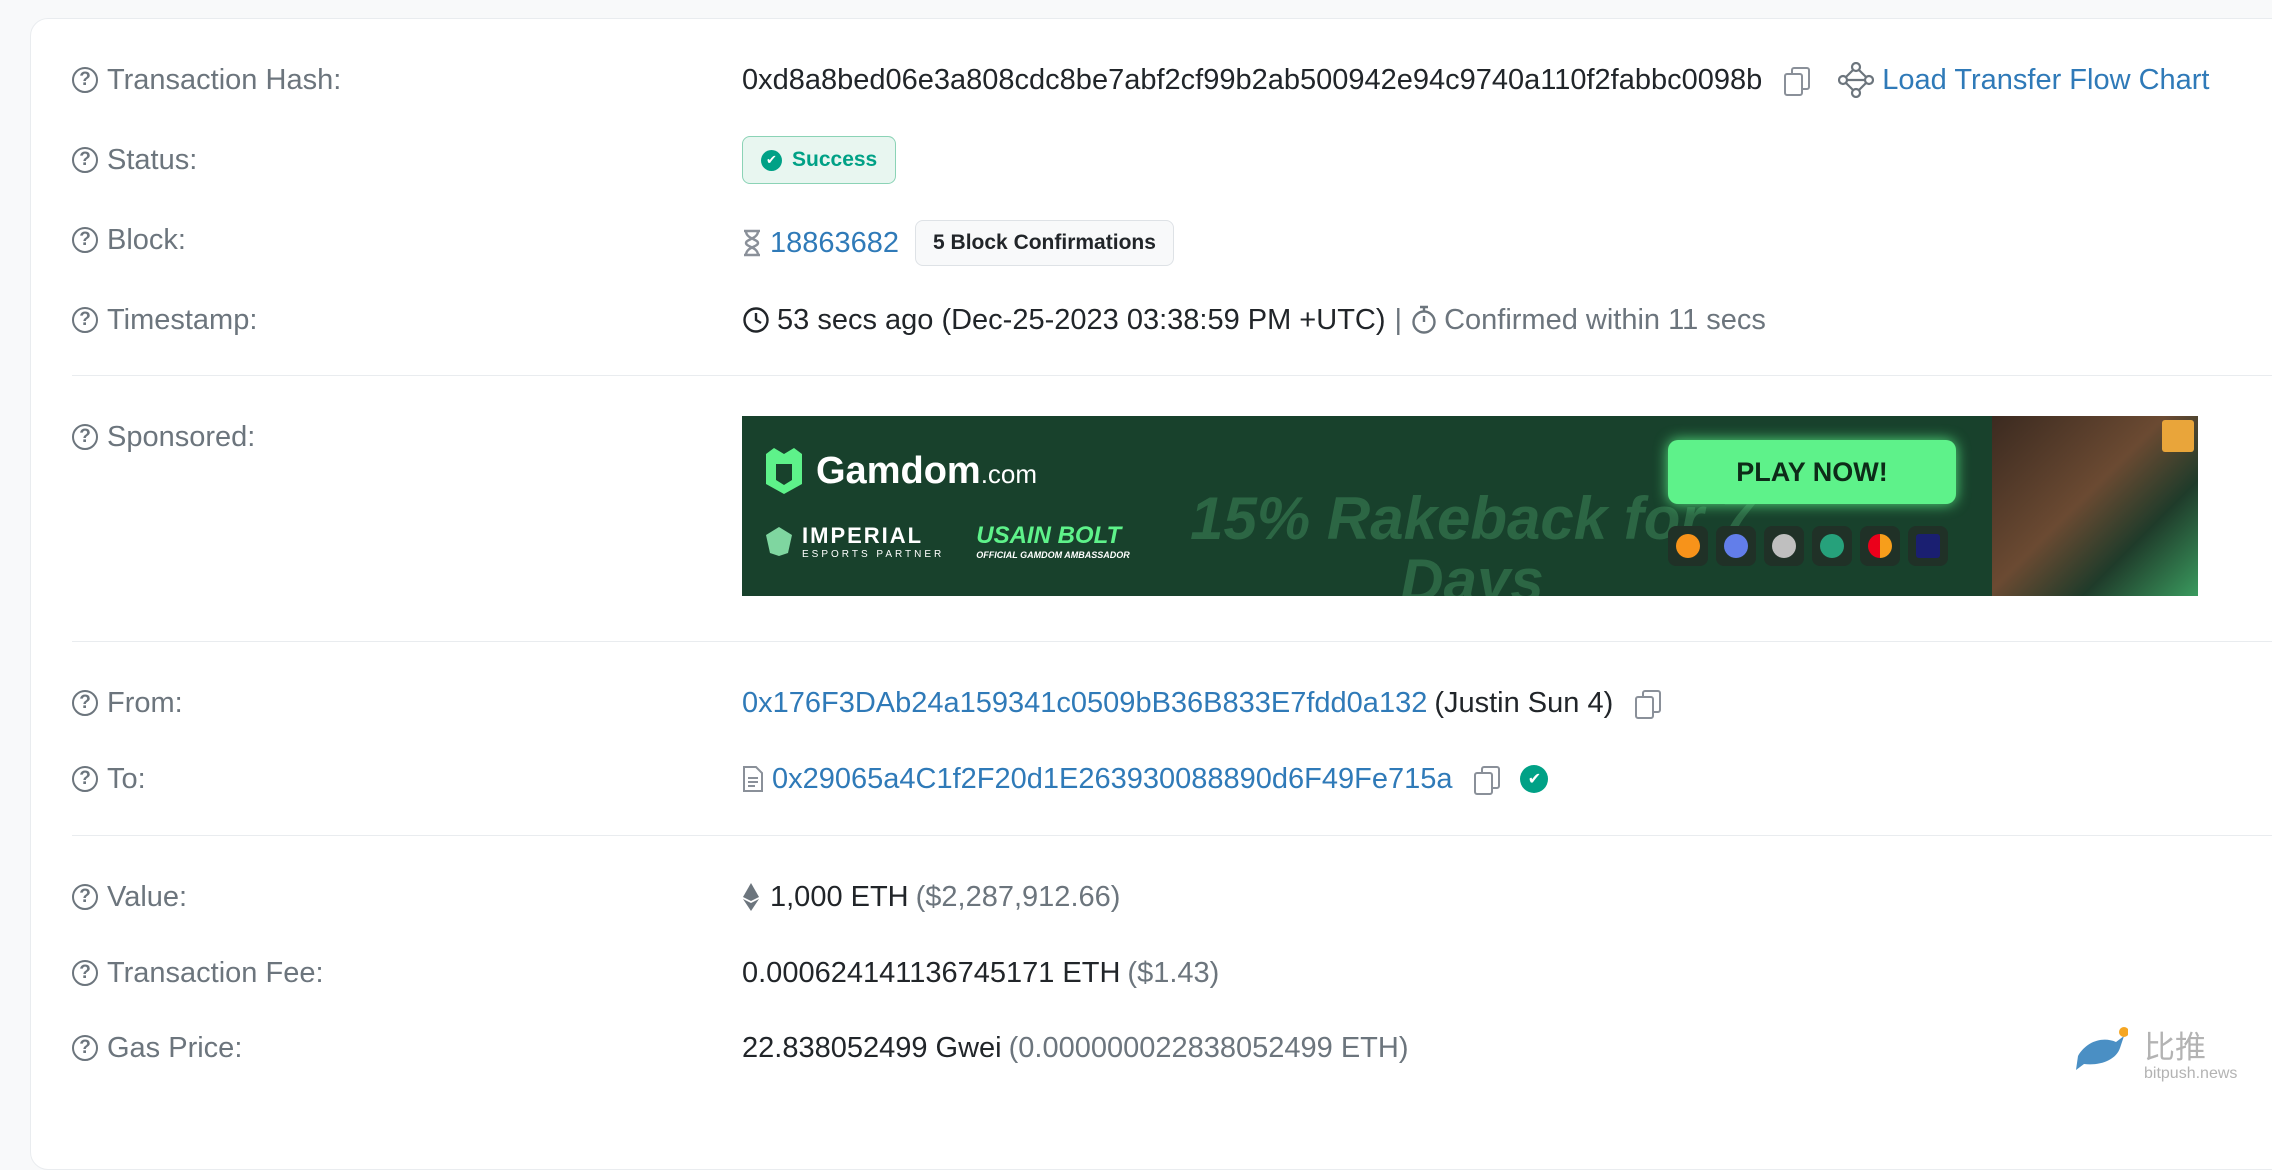 Image resolution: width=2272 pixels, height=1170 pixels. I want to click on imperial-logo-icon, so click(779, 541).